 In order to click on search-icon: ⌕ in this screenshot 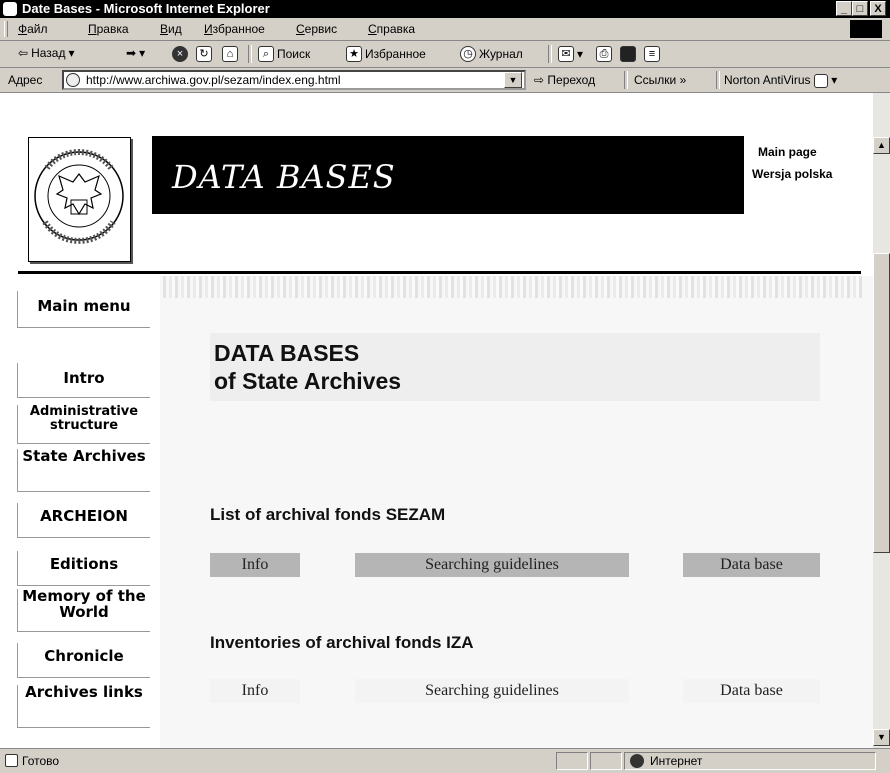, I will do `click(266, 54)`.